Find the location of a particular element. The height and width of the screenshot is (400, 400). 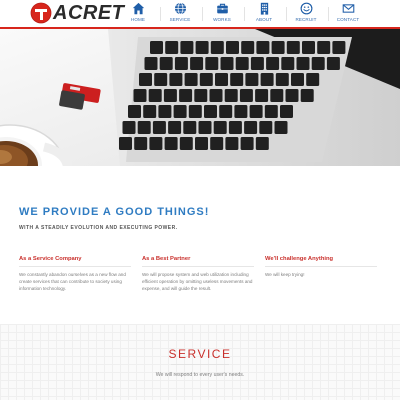

nav-about: ABOUT is located at coordinates (264, 13).